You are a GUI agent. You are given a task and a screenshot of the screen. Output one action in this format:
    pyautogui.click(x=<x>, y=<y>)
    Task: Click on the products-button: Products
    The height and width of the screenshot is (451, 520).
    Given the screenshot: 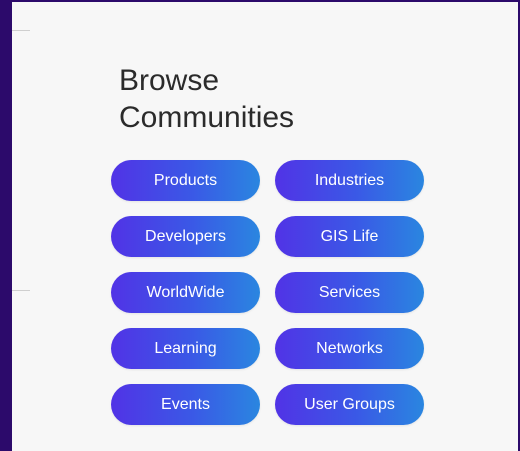 What is the action you would take?
    pyautogui.click(x=185, y=180)
    